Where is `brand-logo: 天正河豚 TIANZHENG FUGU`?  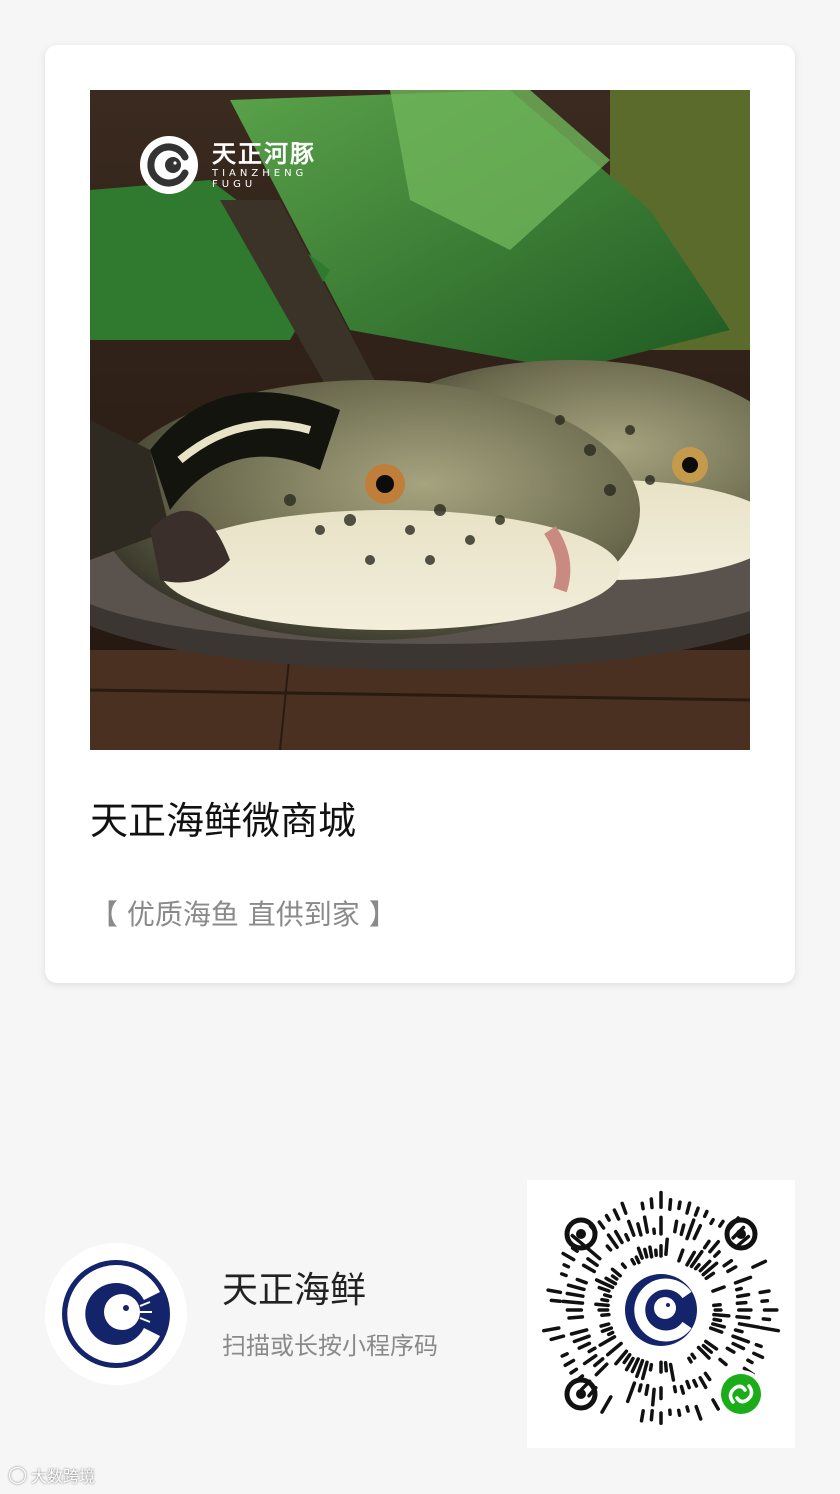 brand-logo: 天正河豚 TIANZHENG FUGU is located at coordinates (228, 165).